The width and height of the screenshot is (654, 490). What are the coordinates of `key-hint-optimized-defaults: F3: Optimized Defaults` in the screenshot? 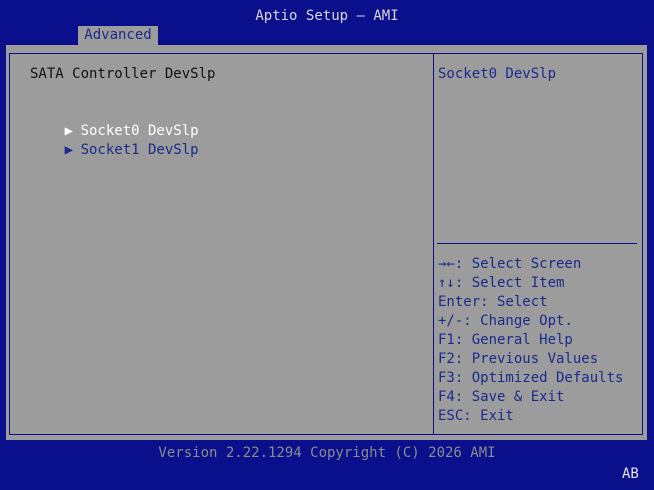 It's located at (531, 378).